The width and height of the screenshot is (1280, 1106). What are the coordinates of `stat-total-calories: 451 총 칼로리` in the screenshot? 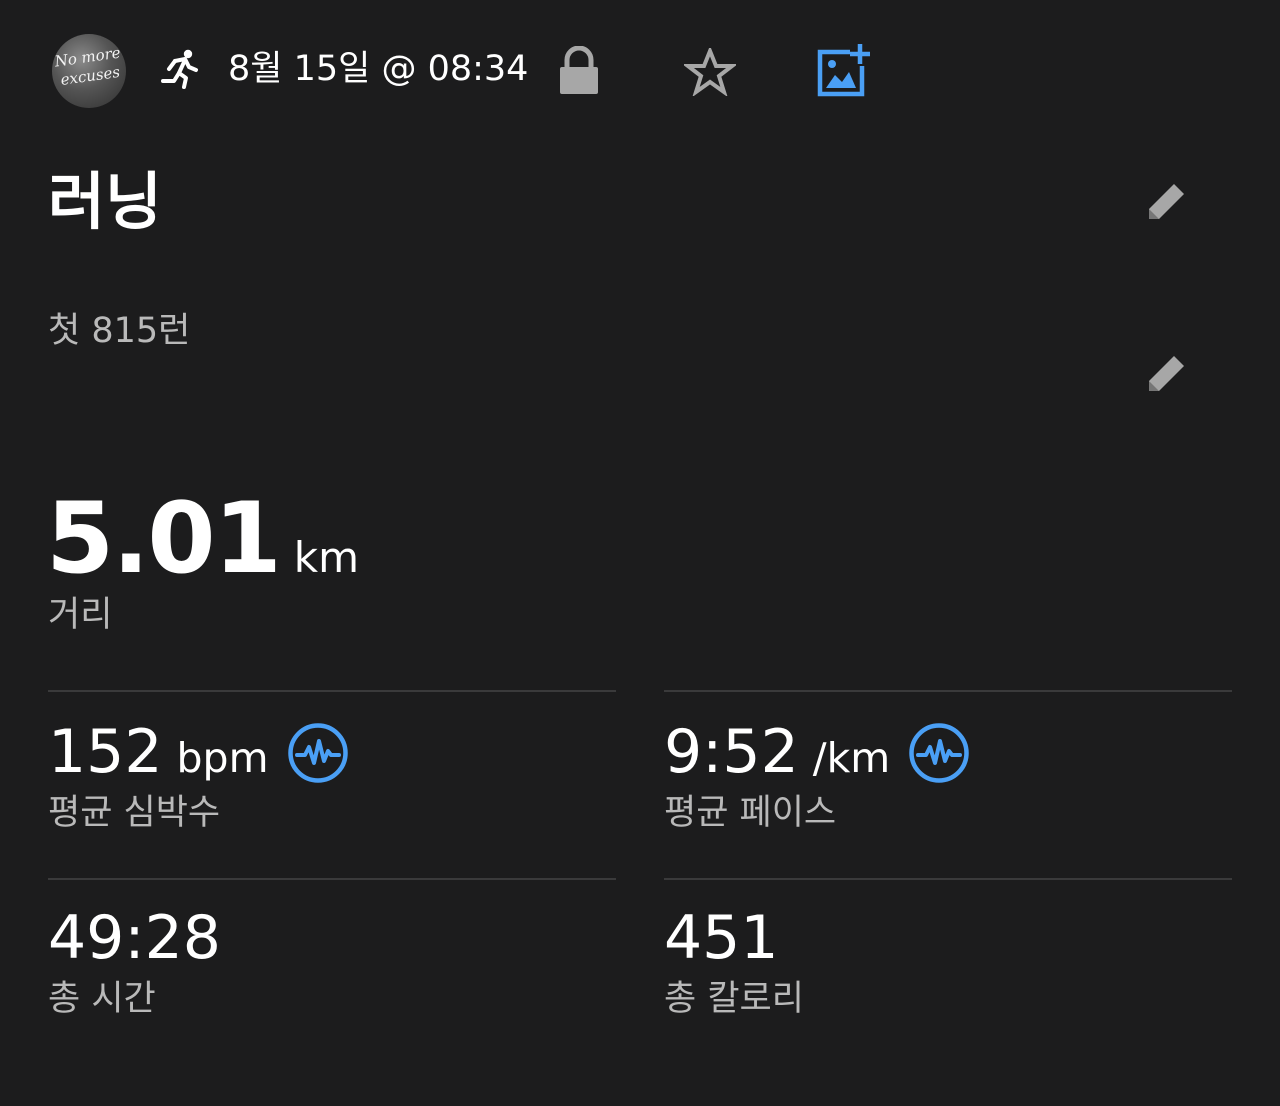 It's located at (948, 973).